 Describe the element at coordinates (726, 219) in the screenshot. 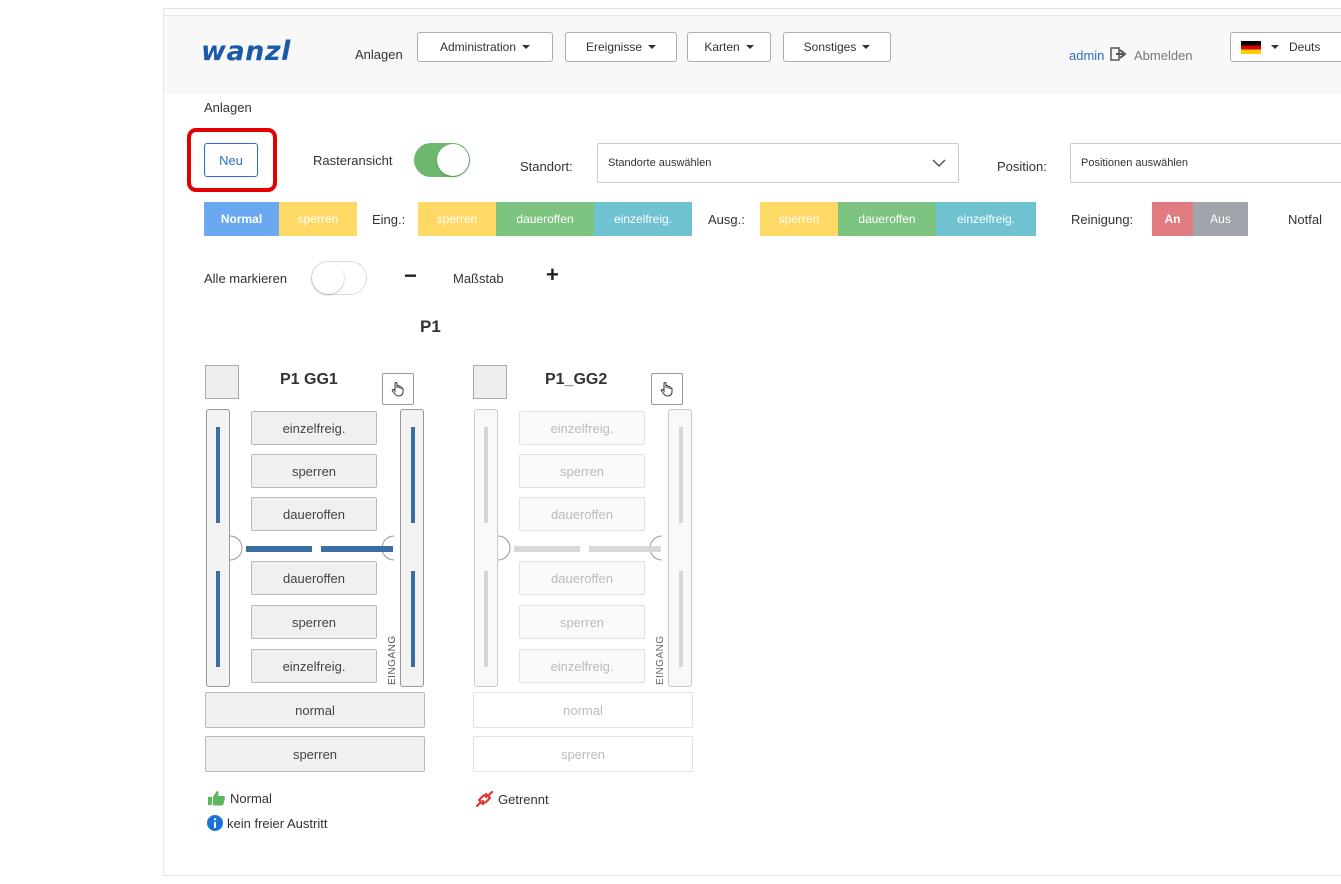

I see `ausg-label: Ausg.:` at that location.